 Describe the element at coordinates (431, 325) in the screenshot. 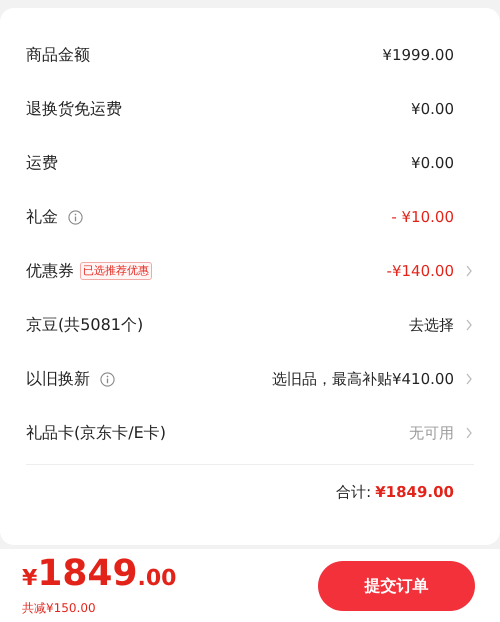

I see `fee-value: 去选择` at that location.